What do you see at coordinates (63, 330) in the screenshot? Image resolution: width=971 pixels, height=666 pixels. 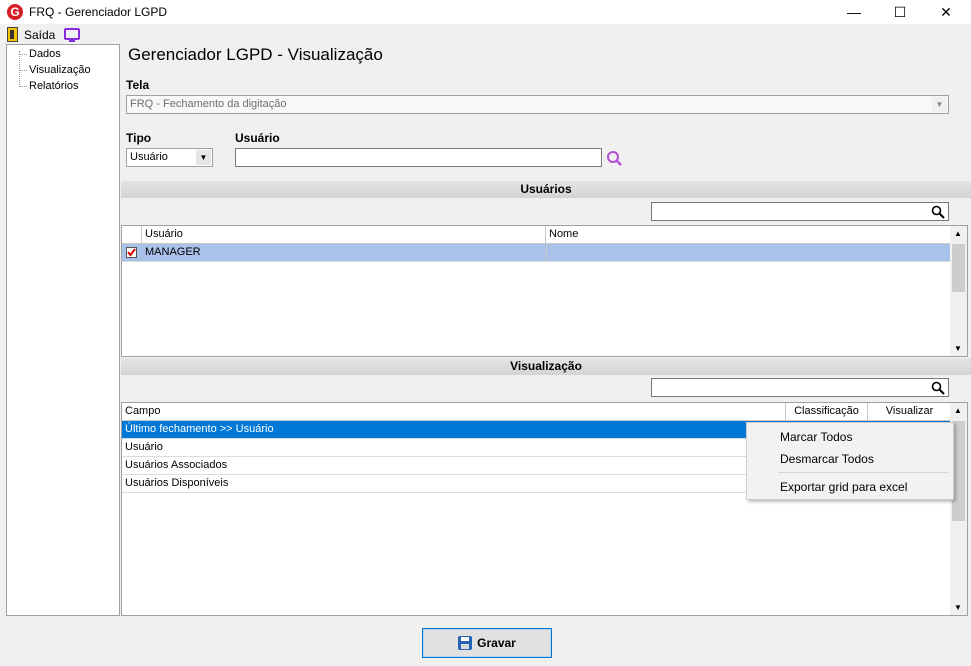 I see `navigation-tree: Dados Visualização Relatórios` at bounding box center [63, 330].